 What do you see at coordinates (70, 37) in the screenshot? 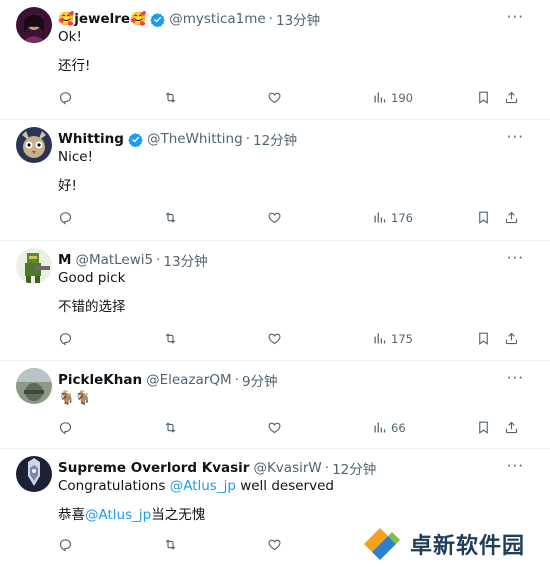
I see `tweet-text: Ok!` at bounding box center [70, 37].